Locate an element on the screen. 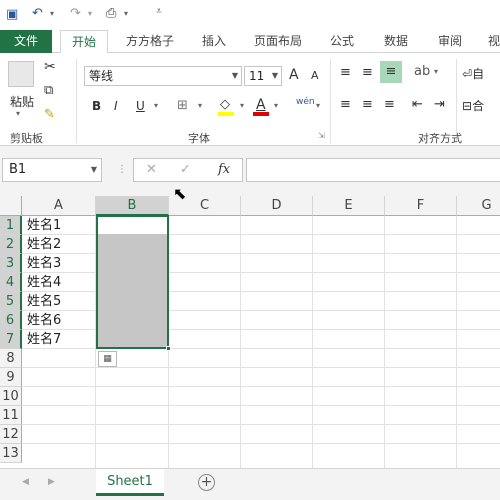 This screenshot has height=500, width=500. cell-a4: 姓名4 is located at coordinates (44, 282).